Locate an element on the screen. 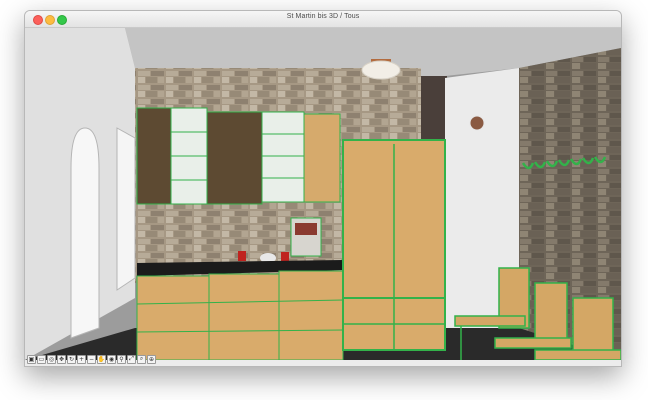 Image resolution: width=648 pixels, height=400 pixels. view-icon: ▣ is located at coordinates (31, 359).